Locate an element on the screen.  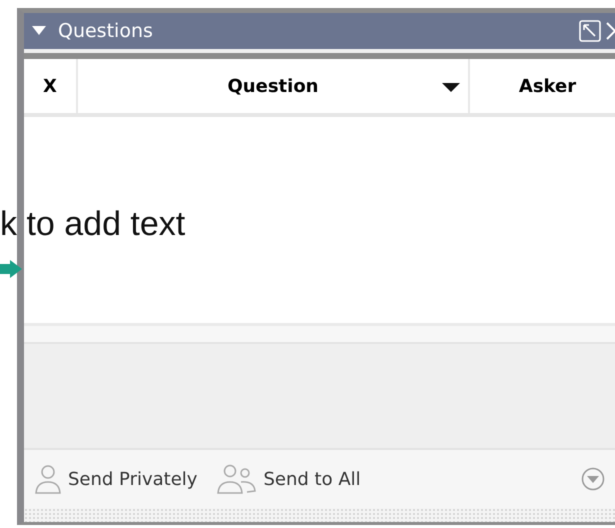
resize-grip is located at coordinates (319, 515).